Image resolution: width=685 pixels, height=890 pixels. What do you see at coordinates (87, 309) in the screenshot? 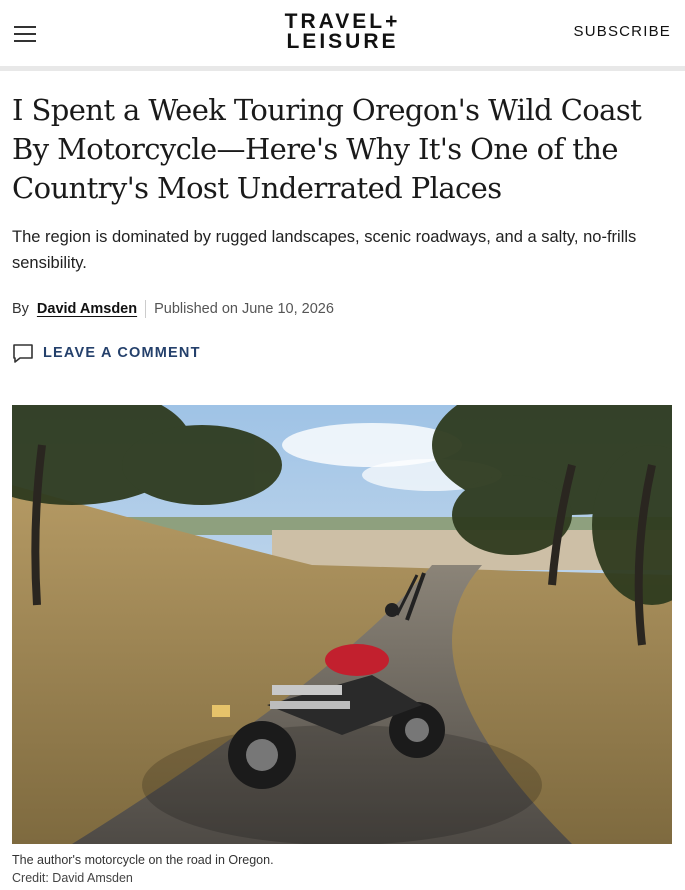
I see `author-link: David Amsden` at bounding box center [87, 309].